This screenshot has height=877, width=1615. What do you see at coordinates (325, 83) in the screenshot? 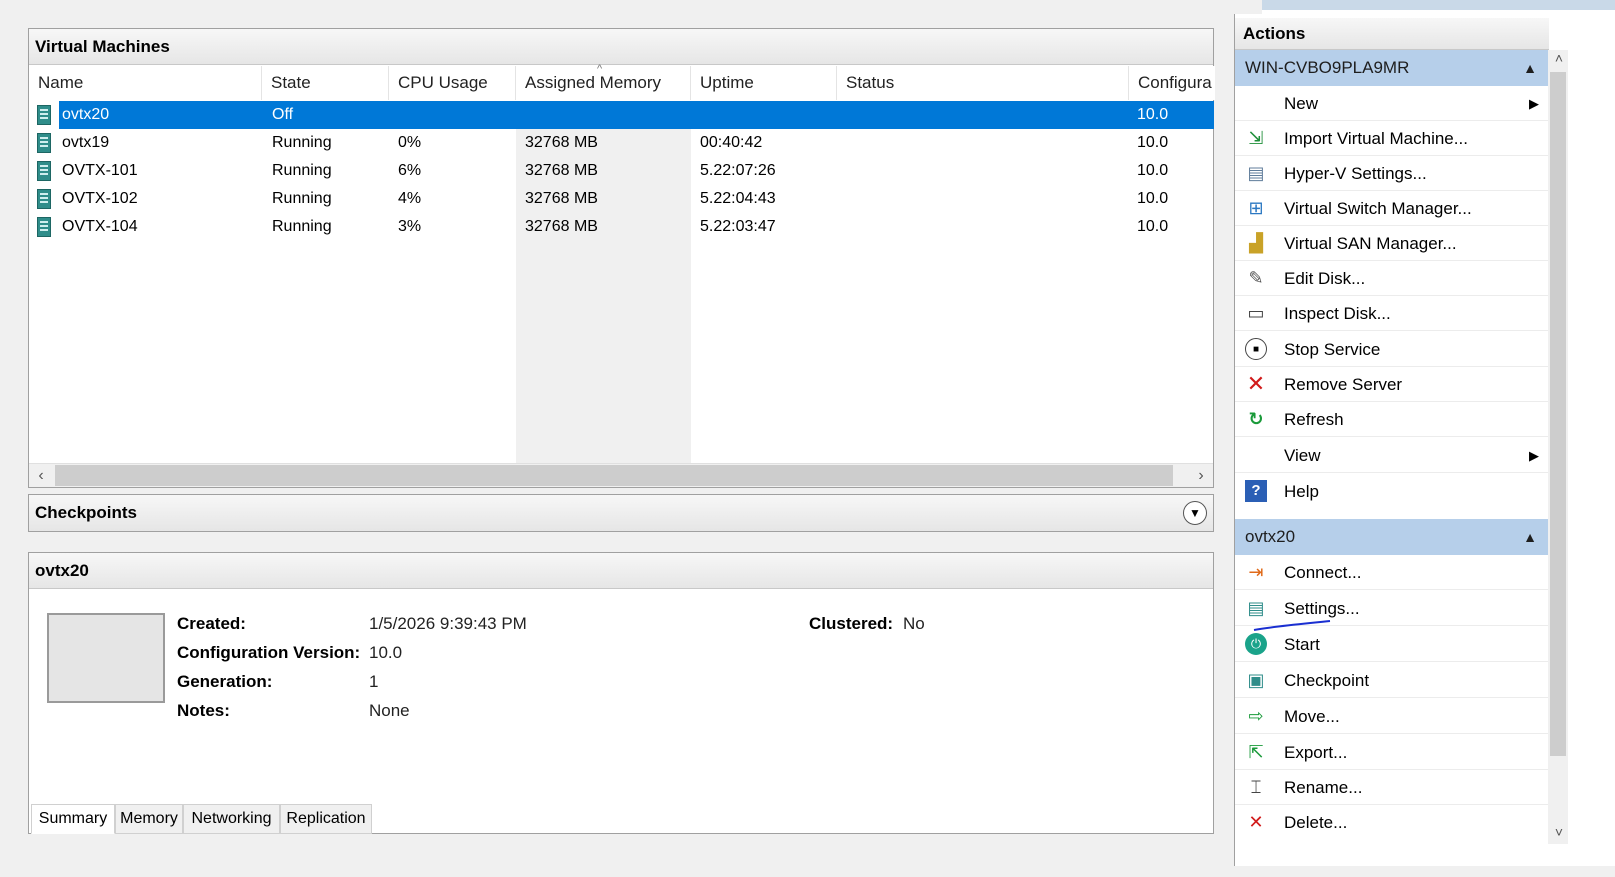
I see `column-header-state: State` at bounding box center [325, 83].